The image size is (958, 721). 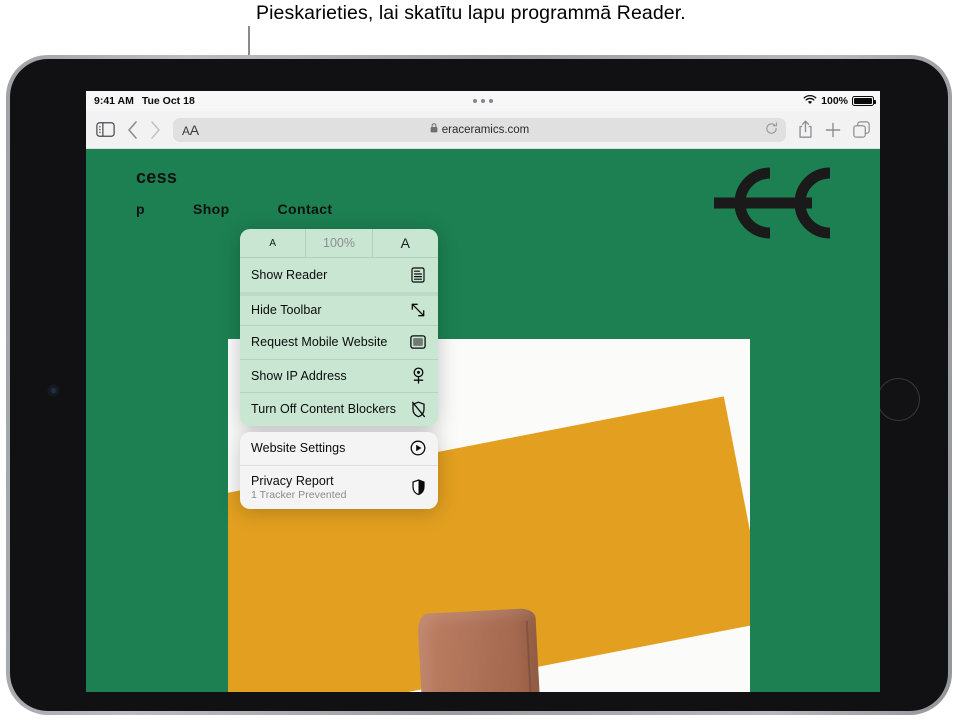 What do you see at coordinates (289, 274) in the screenshot?
I see `menu-item-label: Show Reader` at bounding box center [289, 274].